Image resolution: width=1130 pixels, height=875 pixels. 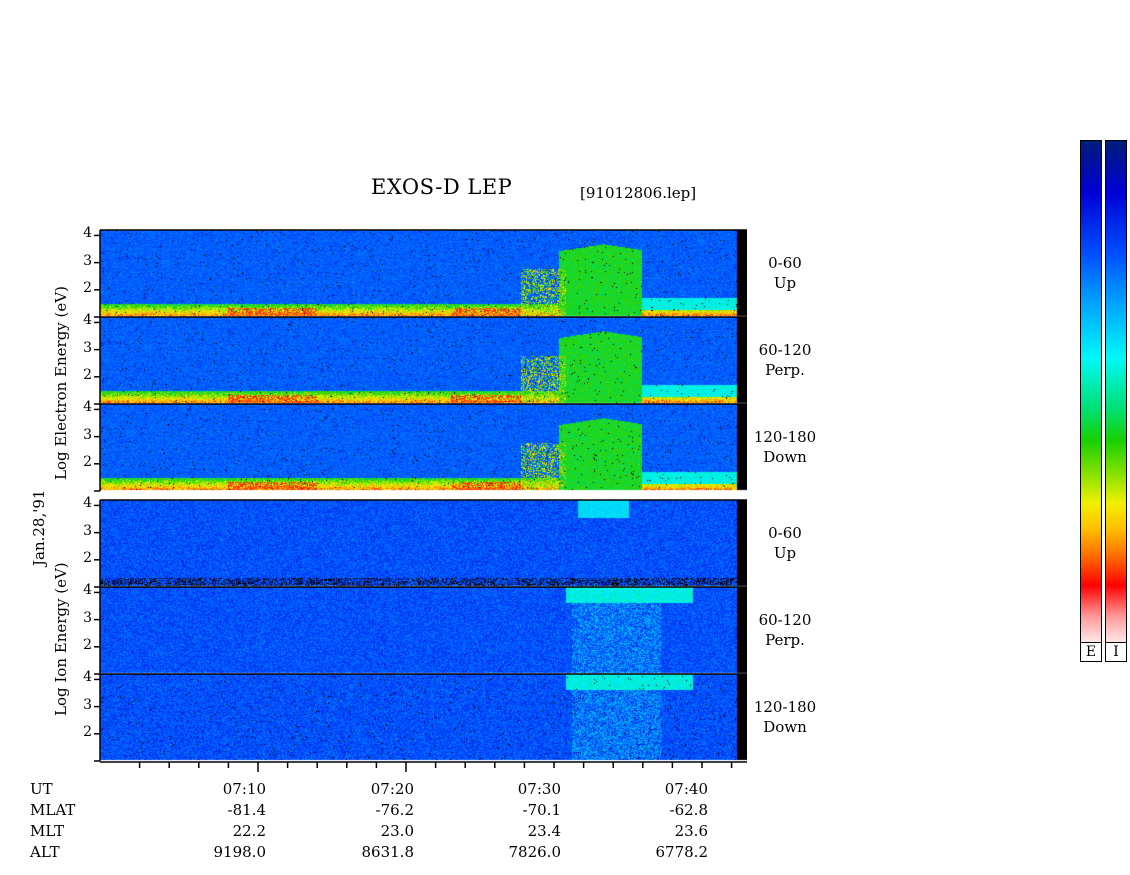 What do you see at coordinates (1116, 652) in the screenshot?
I see `ion-colorbar-label: I` at bounding box center [1116, 652].